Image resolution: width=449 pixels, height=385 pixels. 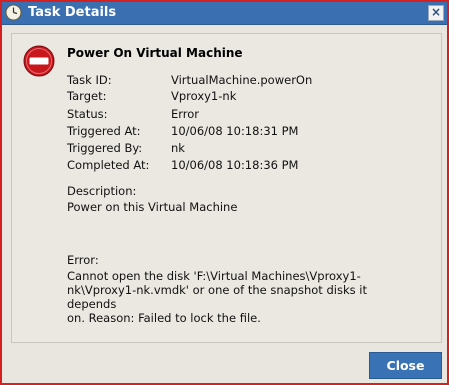 What do you see at coordinates (155, 53) in the screenshot?
I see `task-heading: Power On Virtual Machine` at bounding box center [155, 53].